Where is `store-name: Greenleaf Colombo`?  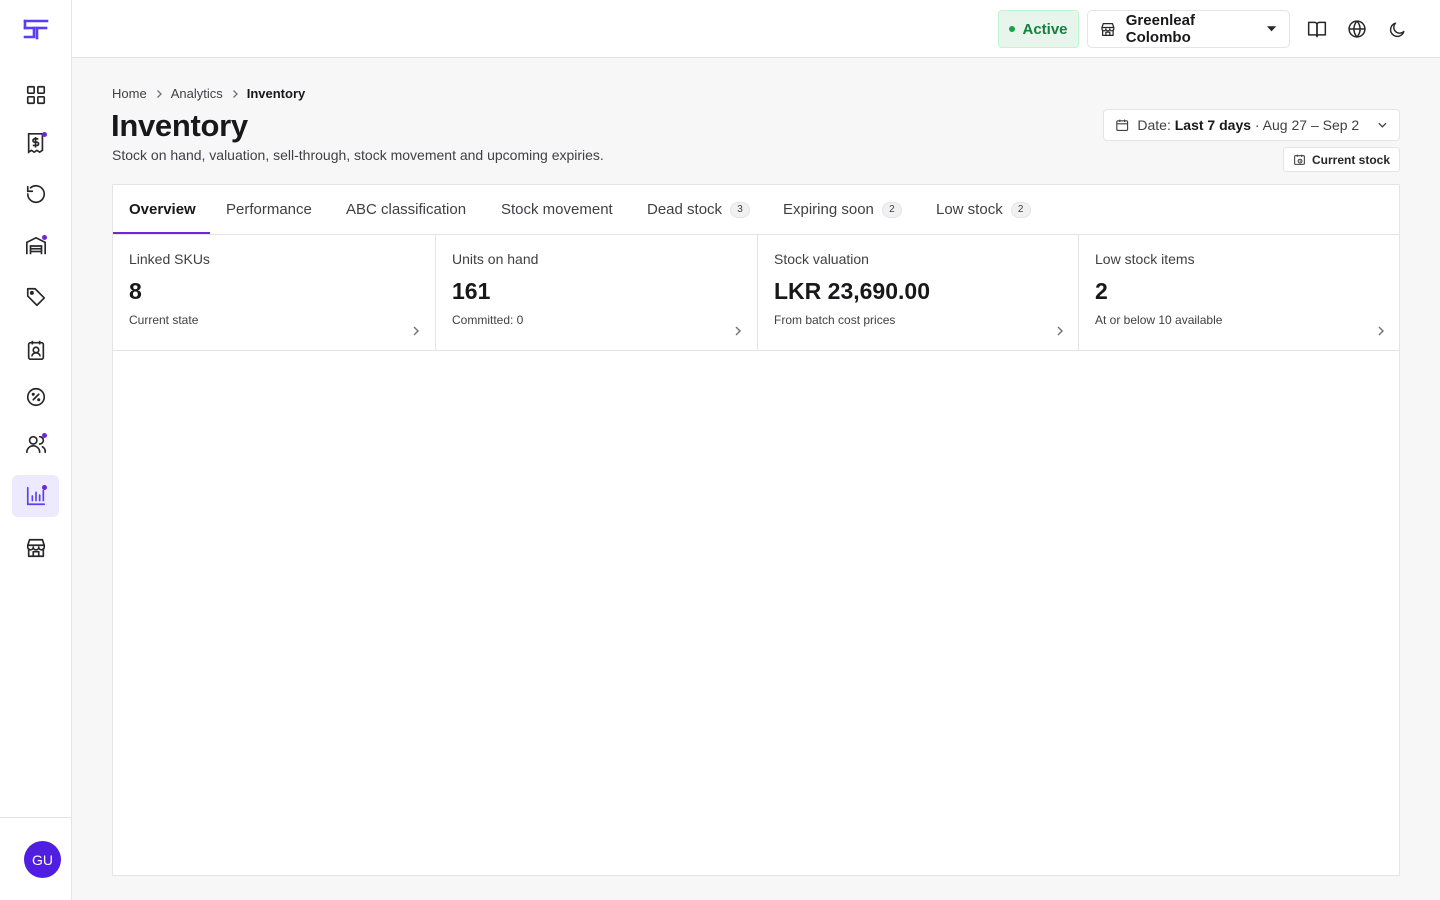
store-name: Greenleaf Colombo is located at coordinates (1160, 29).